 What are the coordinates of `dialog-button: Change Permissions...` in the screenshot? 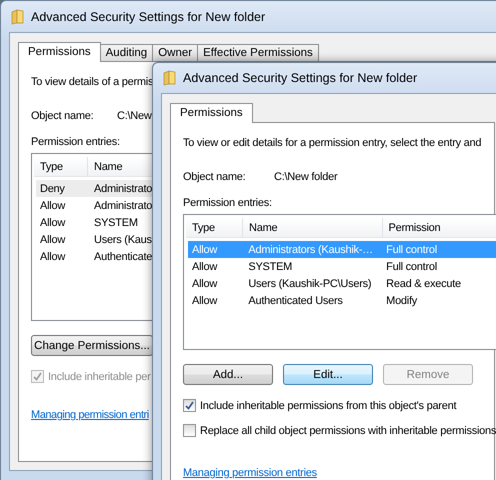 It's located at (92, 345).